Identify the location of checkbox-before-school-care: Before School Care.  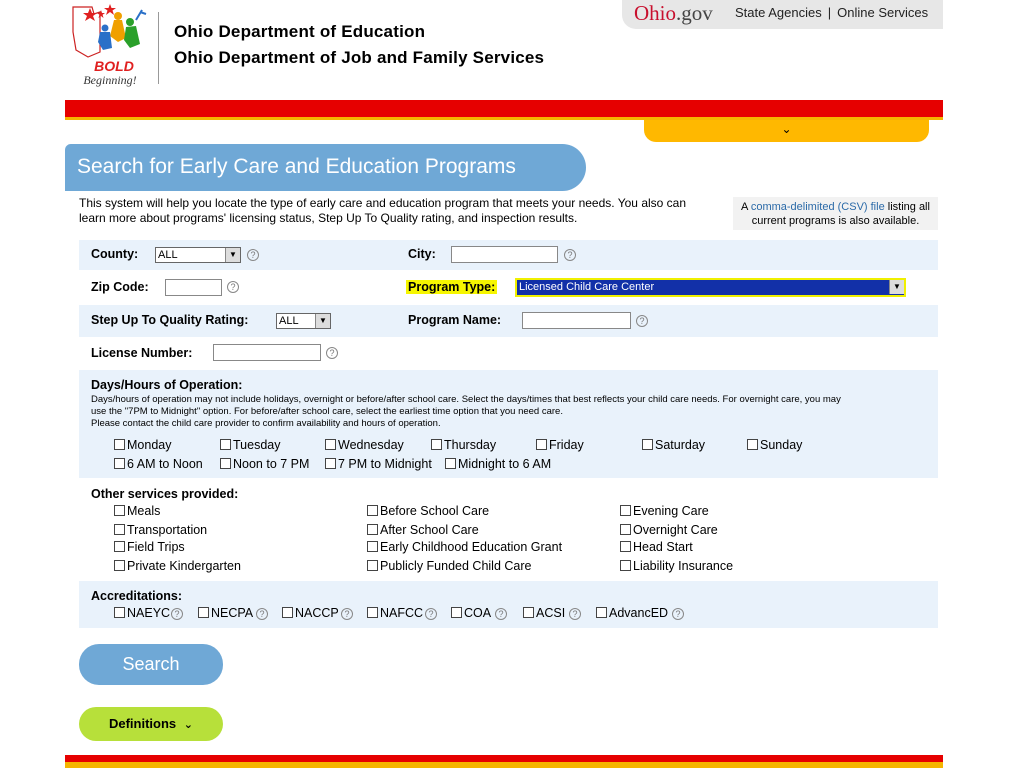
(428, 511).